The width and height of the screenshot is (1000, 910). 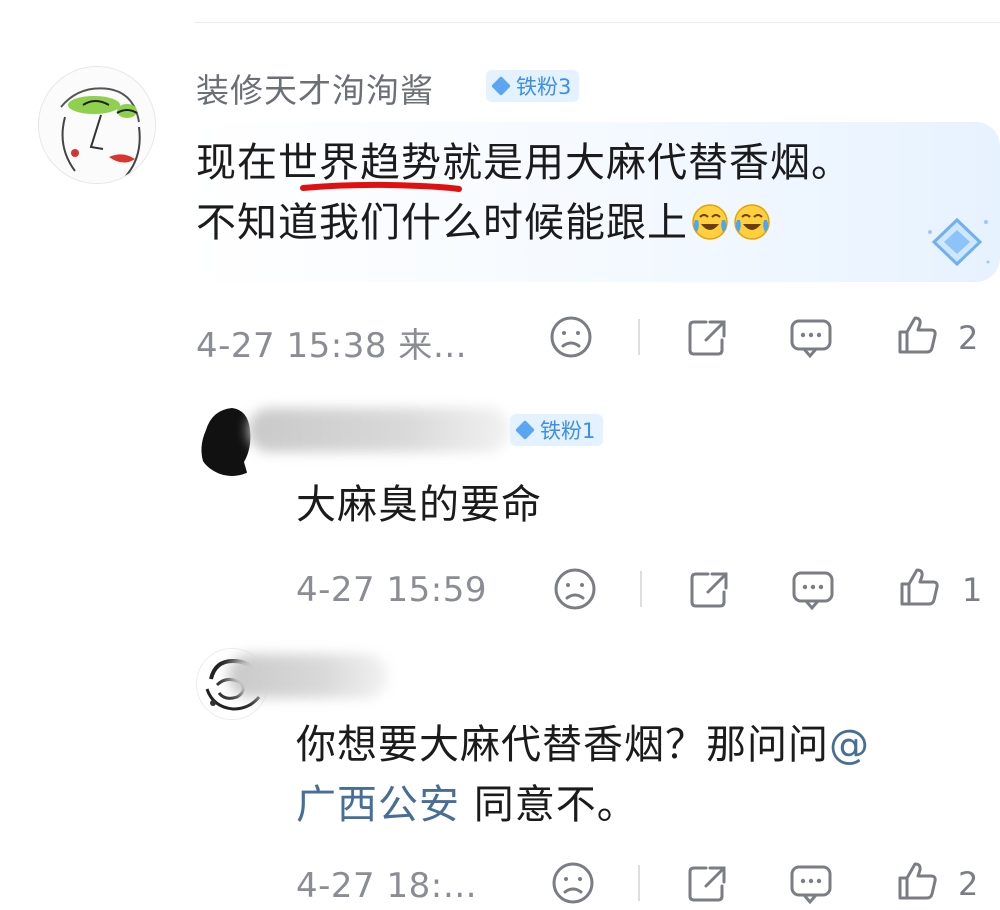 What do you see at coordinates (544, 87) in the screenshot?
I see `fan-badge-label: 铁粉3` at bounding box center [544, 87].